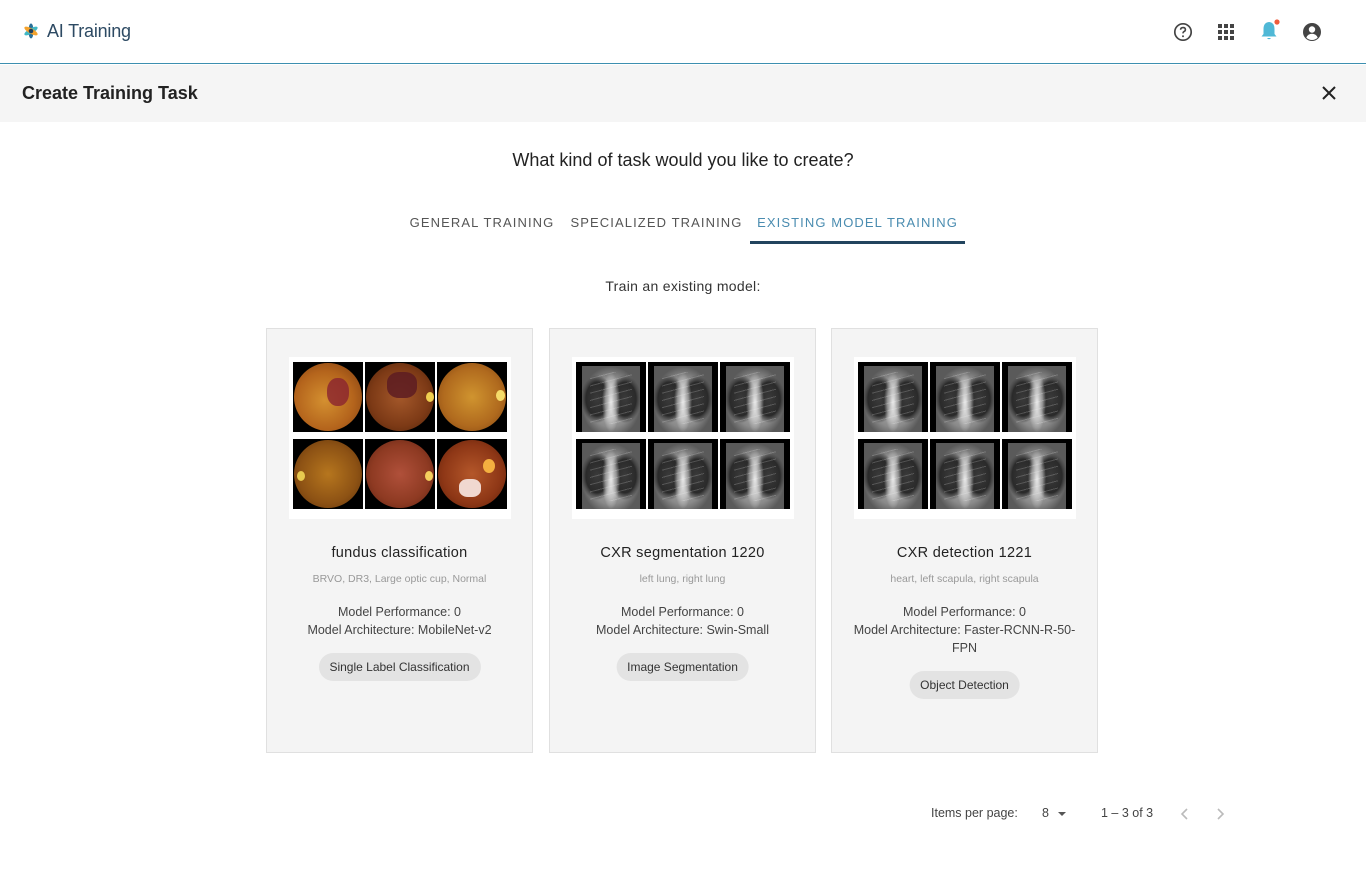 This screenshot has width=1366, height=870. I want to click on items-per-page-value: 8, so click(1045, 813).